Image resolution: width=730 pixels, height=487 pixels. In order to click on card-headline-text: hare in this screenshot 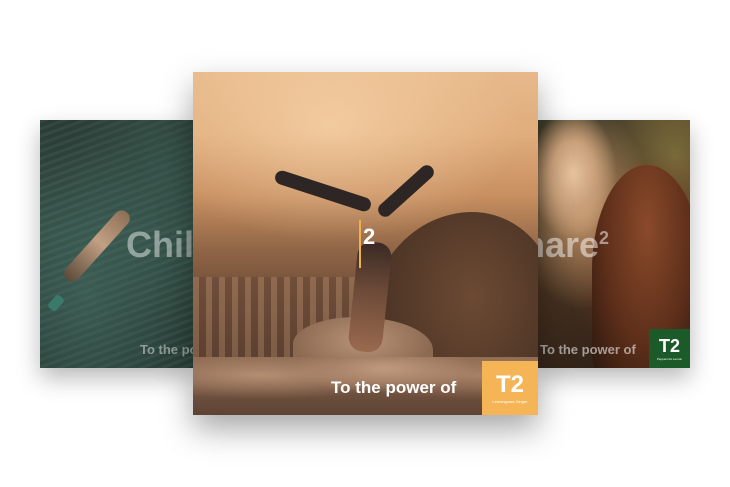, I will do `click(568, 244)`.